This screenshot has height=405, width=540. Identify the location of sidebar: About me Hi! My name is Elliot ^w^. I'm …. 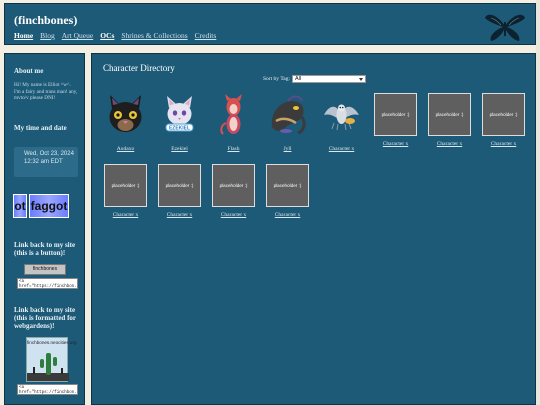
(44, 229).